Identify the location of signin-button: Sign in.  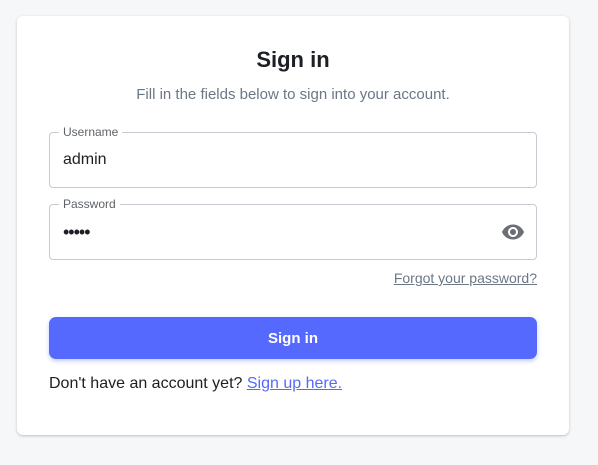
(293, 338).